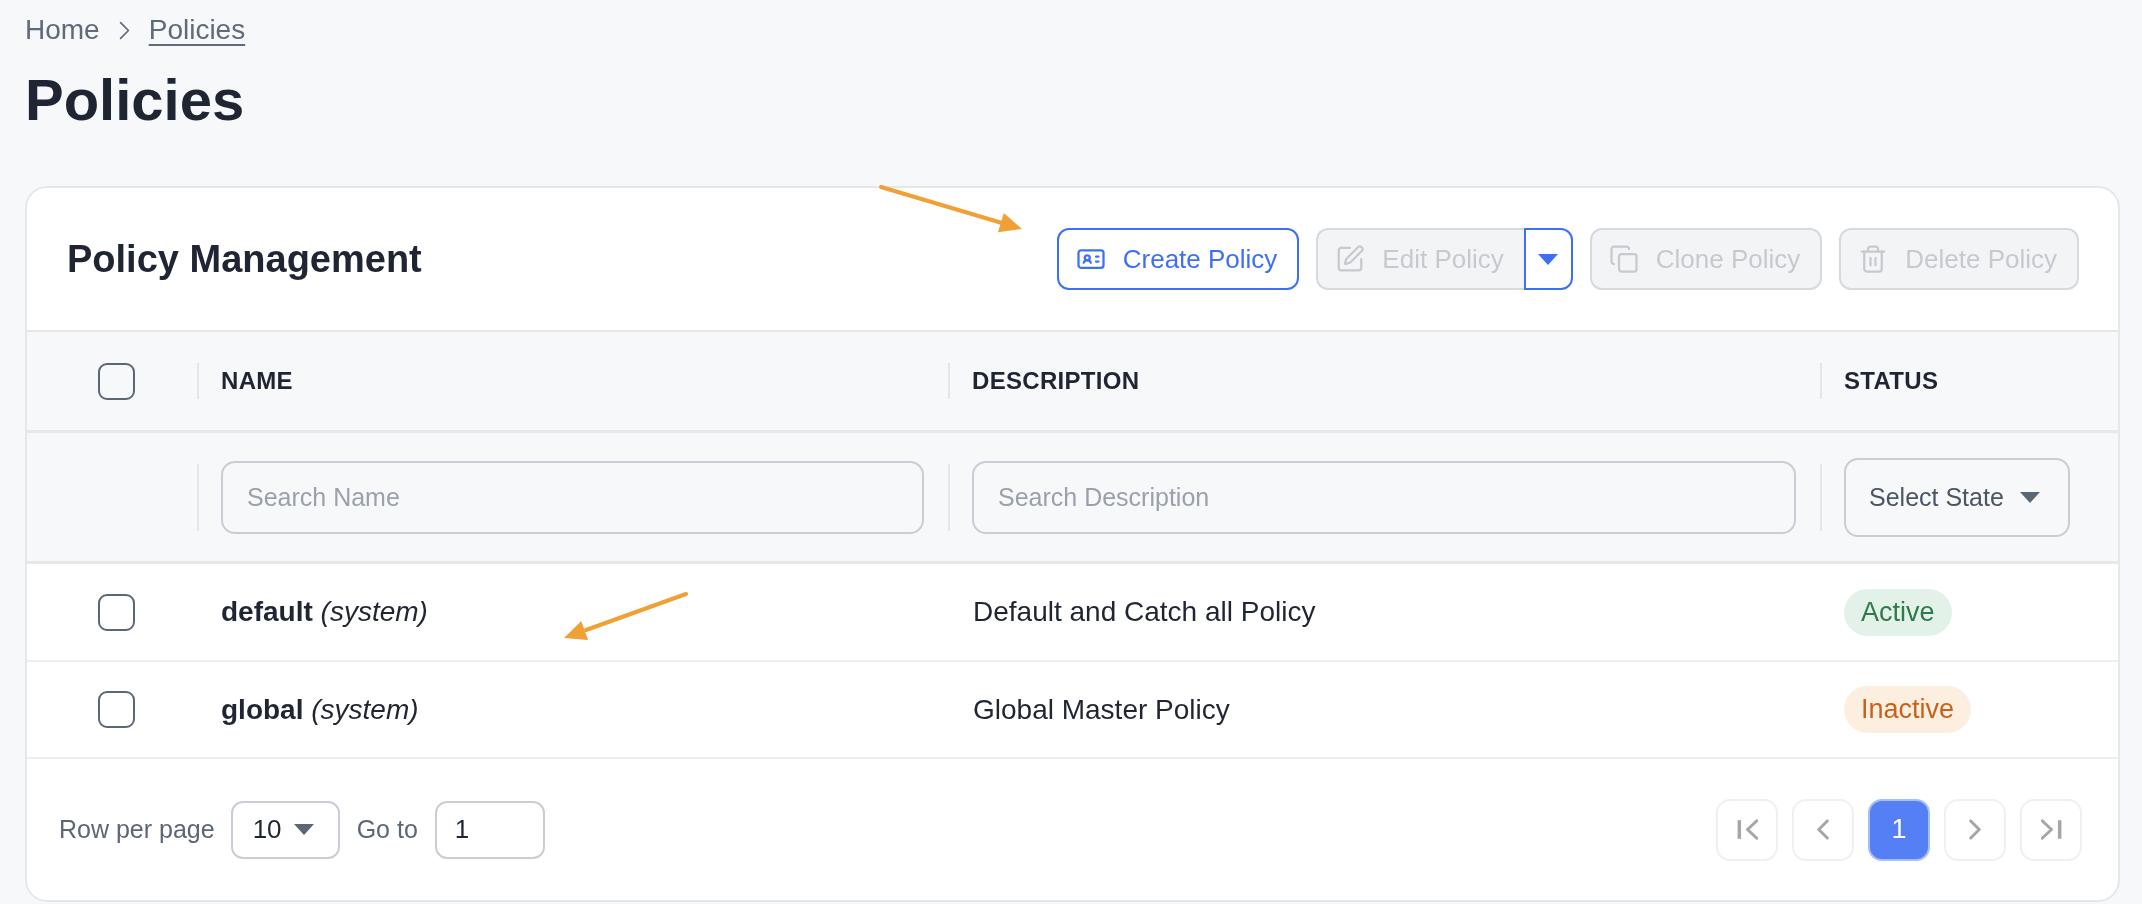 The width and height of the screenshot is (2142, 904). I want to click on search-field: Search Description, so click(1384, 497).